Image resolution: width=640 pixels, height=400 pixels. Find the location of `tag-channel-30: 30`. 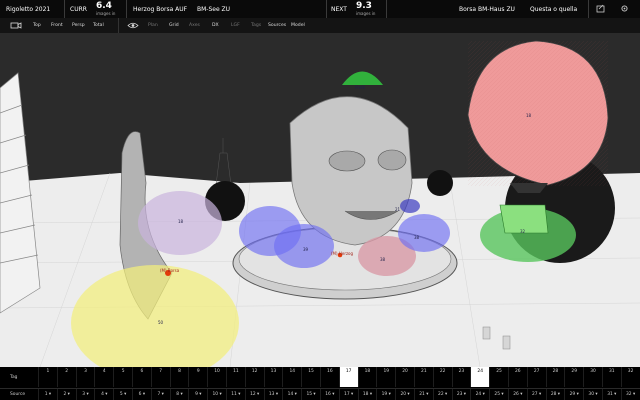

tag-channel-30: 30 is located at coordinates (592, 377).